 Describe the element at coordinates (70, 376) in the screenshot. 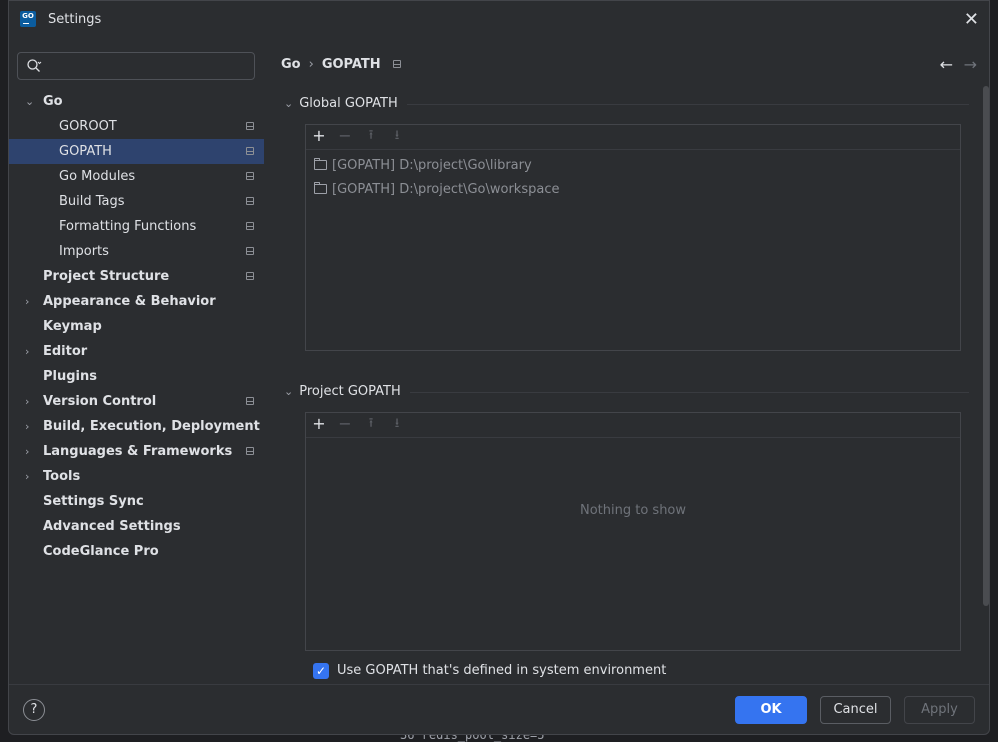

I see `sidebar-item-label: Plugins` at that location.